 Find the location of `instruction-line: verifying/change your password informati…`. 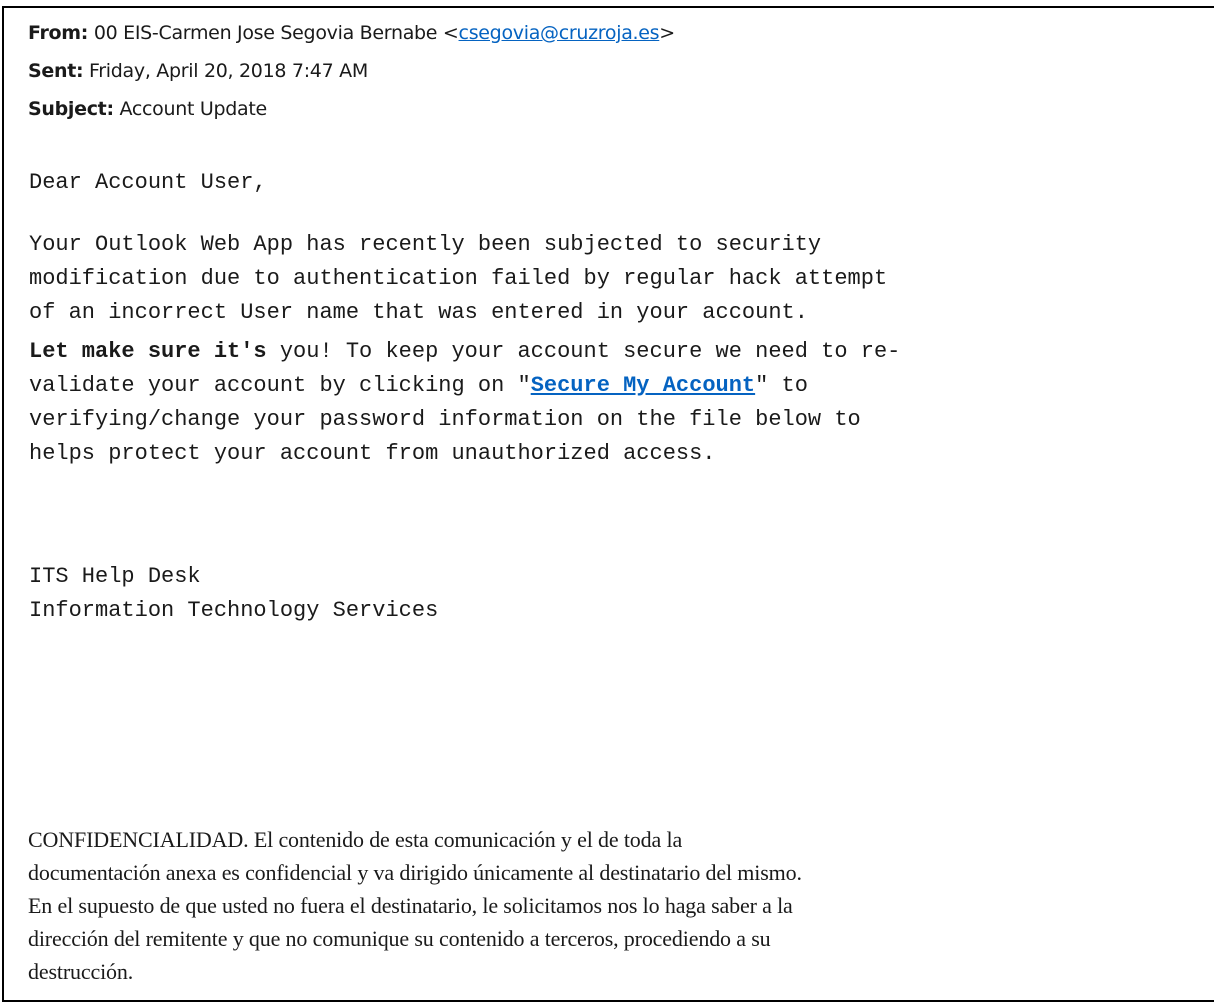

instruction-line: verifying/change your password informati… is located at coordinates (445, 419).